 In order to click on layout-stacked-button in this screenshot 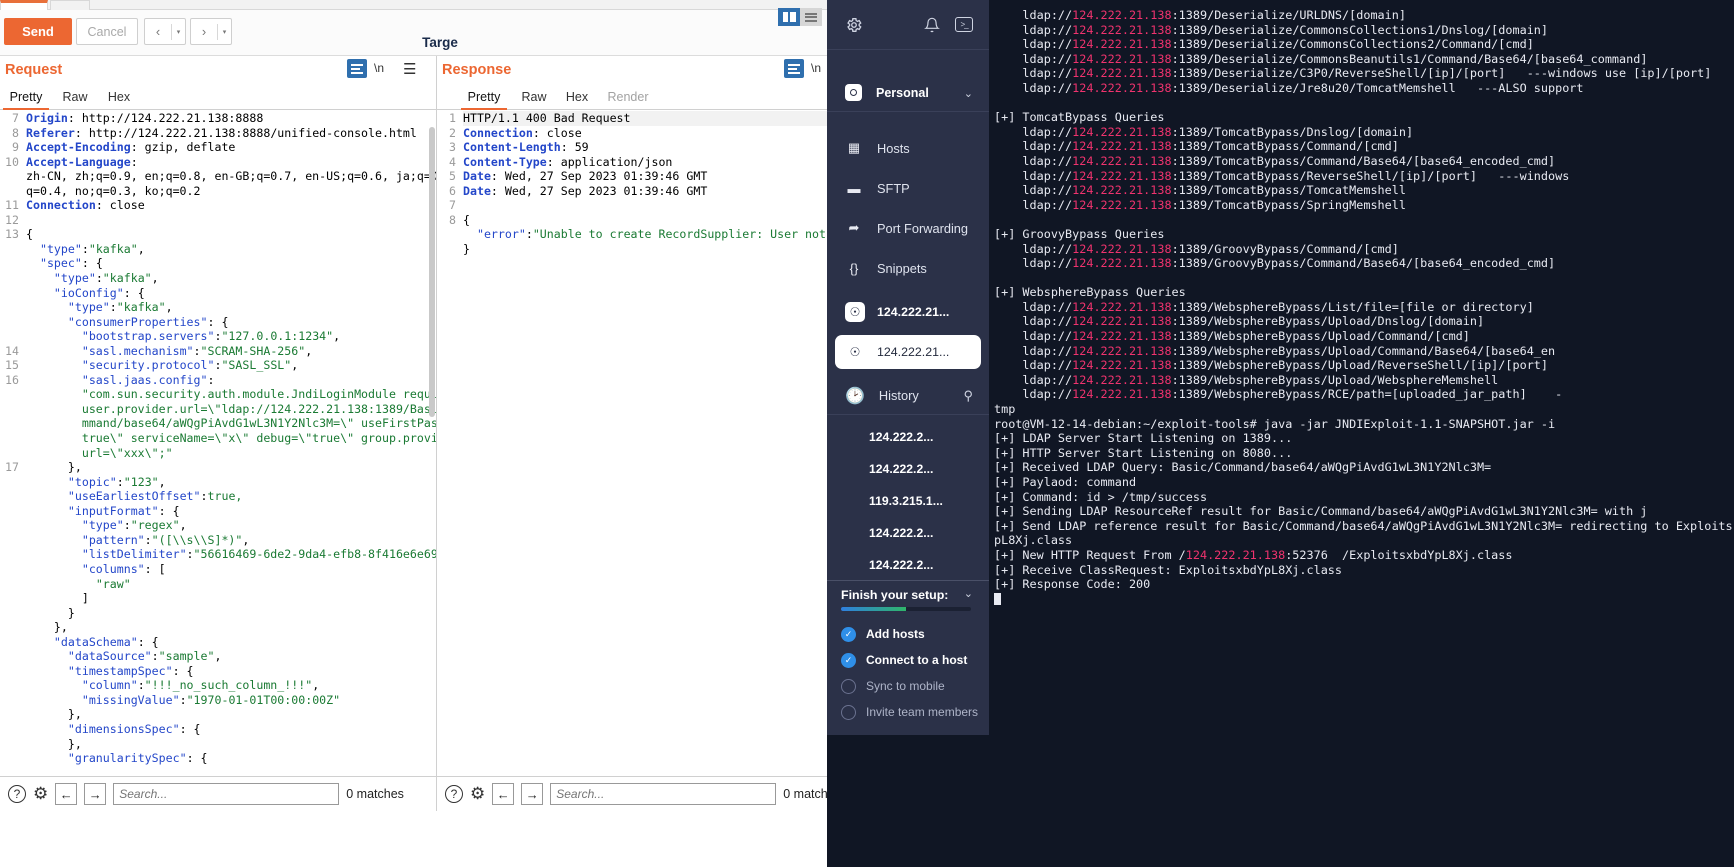, I will do `click(811, 17)`.